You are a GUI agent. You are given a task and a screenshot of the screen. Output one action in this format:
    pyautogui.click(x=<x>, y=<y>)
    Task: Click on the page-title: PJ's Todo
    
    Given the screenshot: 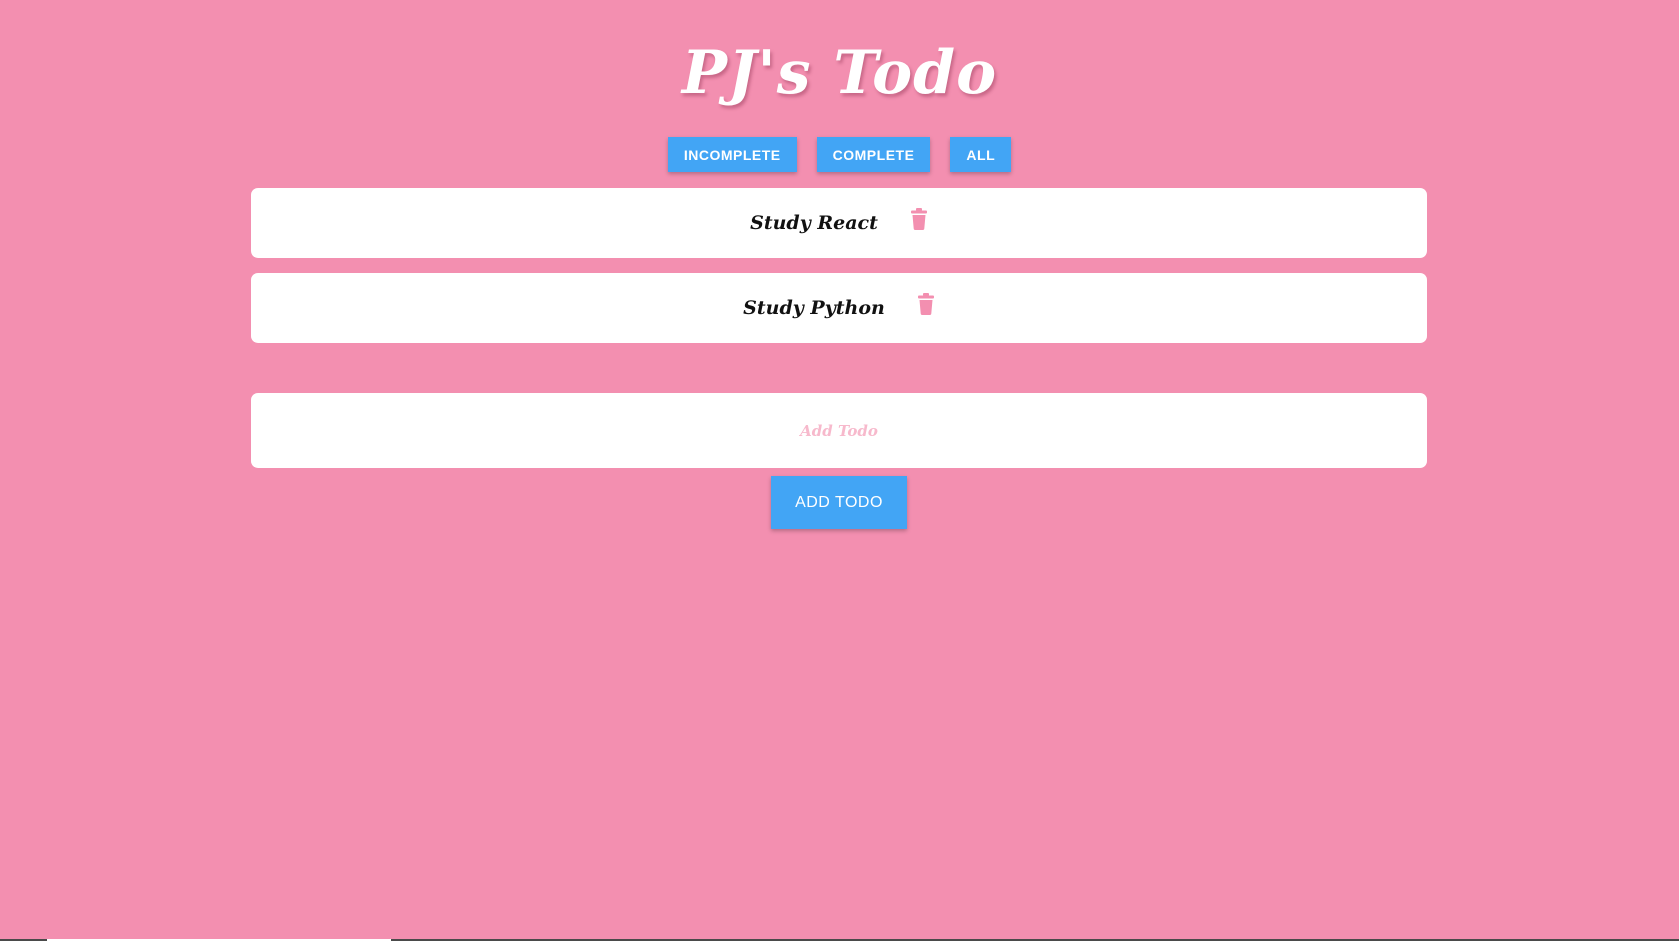 What is the action you would take?
    pyautogui.click(x=839, y=73)
    